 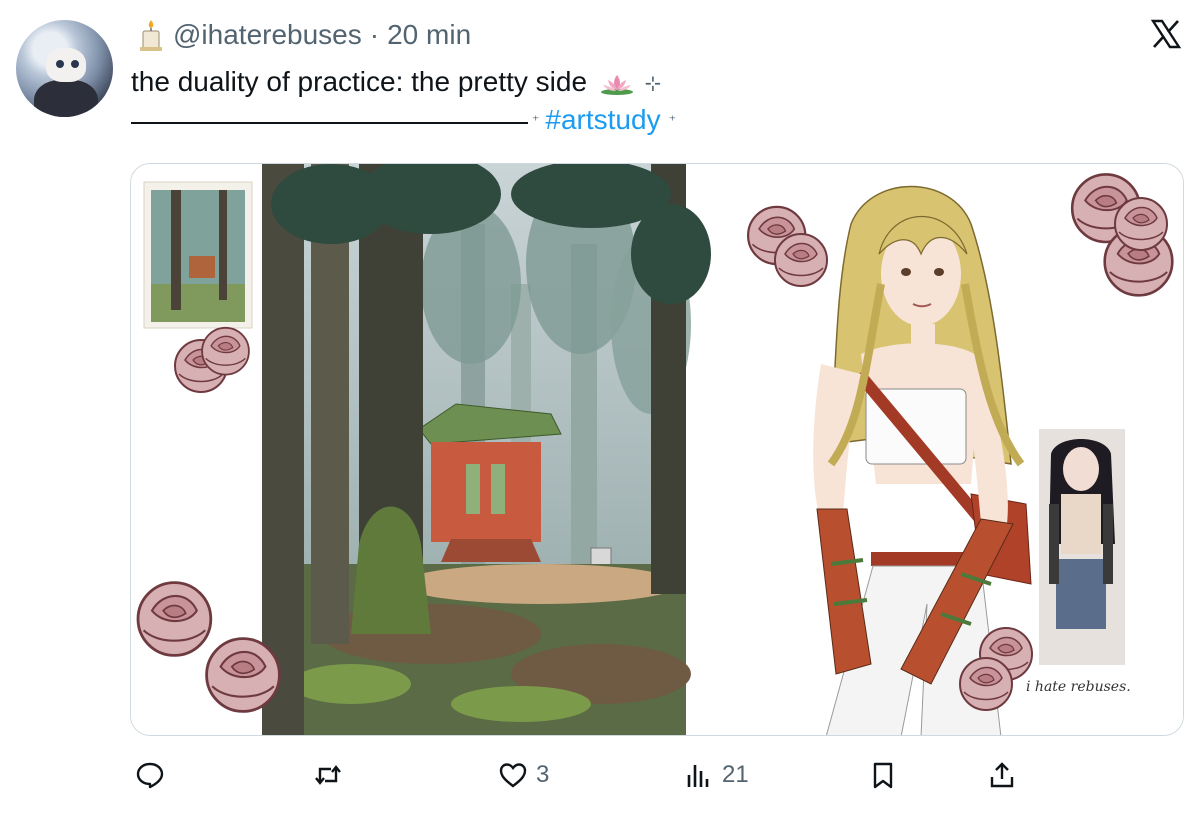 I want to click on bookmark-button, so click(x=883, y=775).